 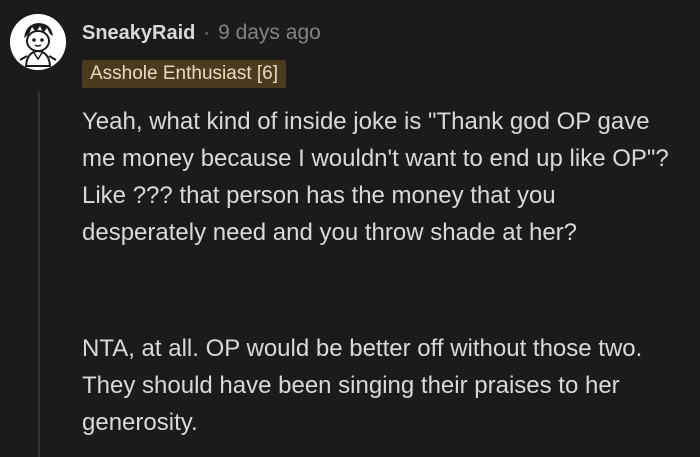 I want to click on user-flair: Asshole Enthusiast [6], so click(x=184, y=74).